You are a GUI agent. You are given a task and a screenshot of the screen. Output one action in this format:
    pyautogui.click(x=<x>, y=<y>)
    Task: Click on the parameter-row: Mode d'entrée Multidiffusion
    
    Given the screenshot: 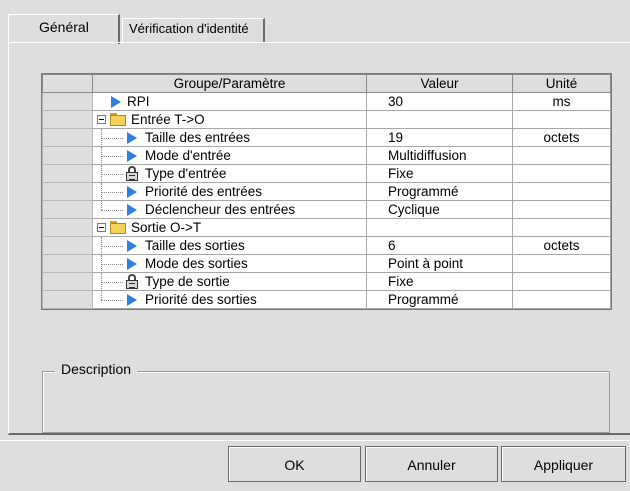 What is the action you would take?
    pyautogui.click(x=326, y=155)
    